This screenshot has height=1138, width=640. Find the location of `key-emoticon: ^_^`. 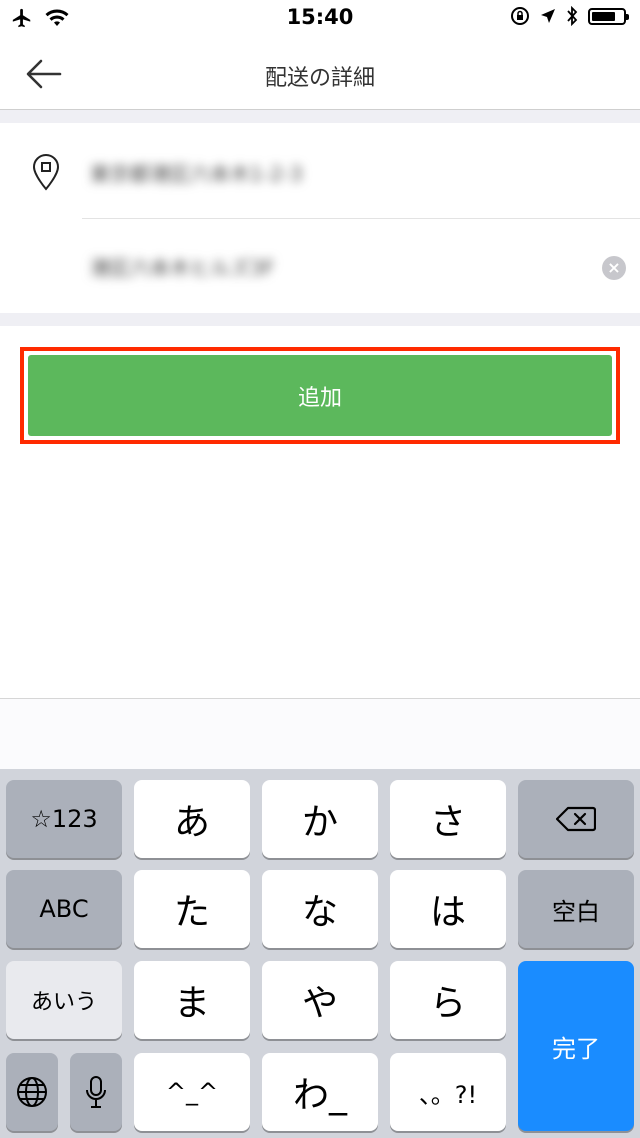

key-emoticon: ^_^ is located at coordinates (192, 1092).